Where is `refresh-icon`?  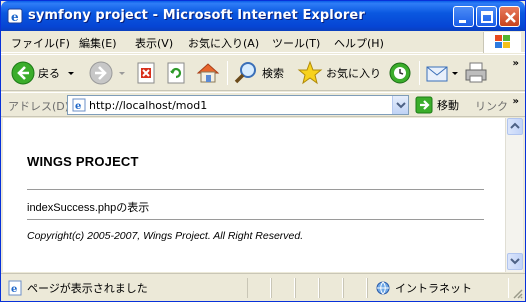
refresh-icon is located at coordinates (176, 73).